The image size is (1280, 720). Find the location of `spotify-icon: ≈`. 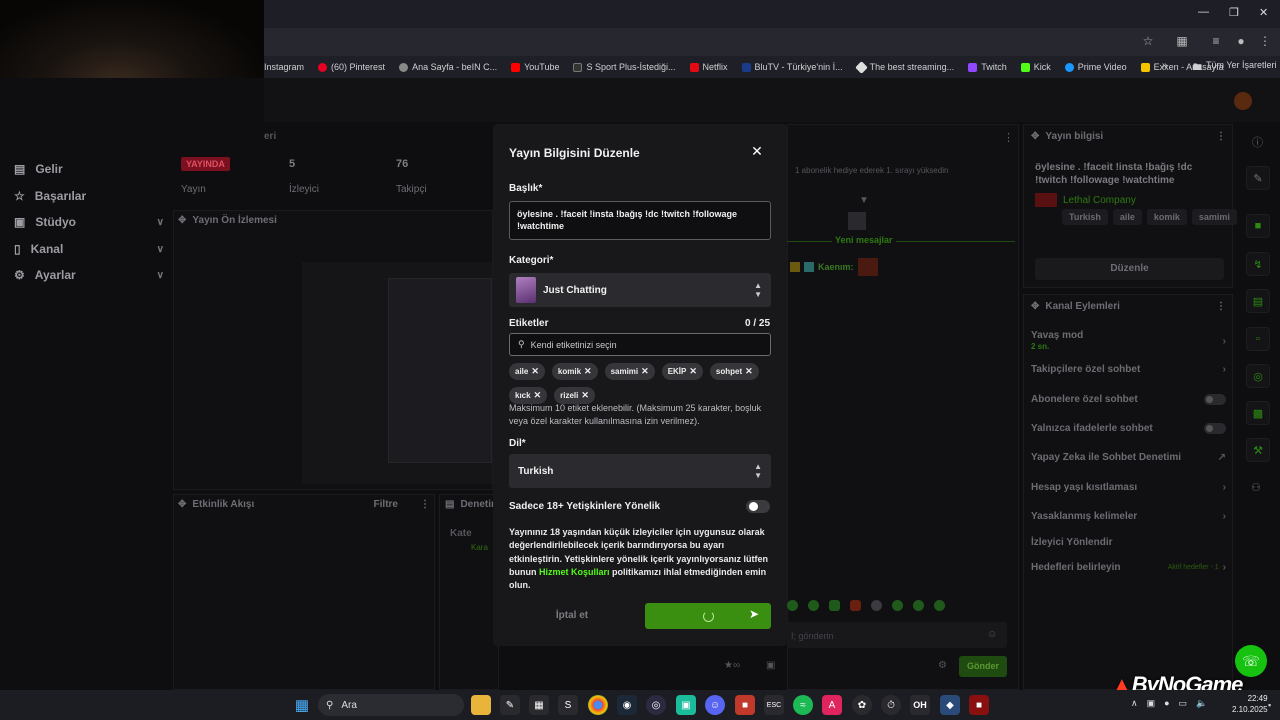

spotify-icon: ≈ is located at coordinates (803, 705).